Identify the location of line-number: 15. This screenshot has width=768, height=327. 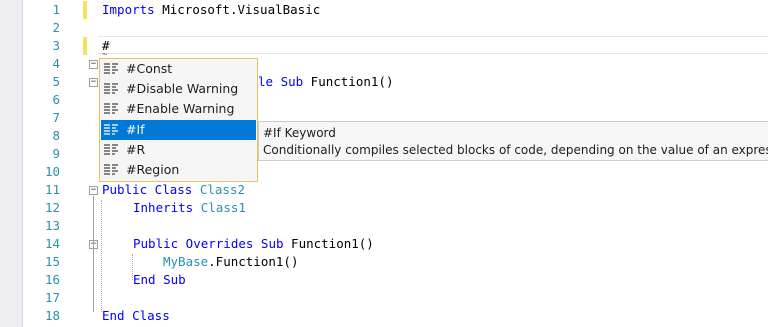
(52, 261).